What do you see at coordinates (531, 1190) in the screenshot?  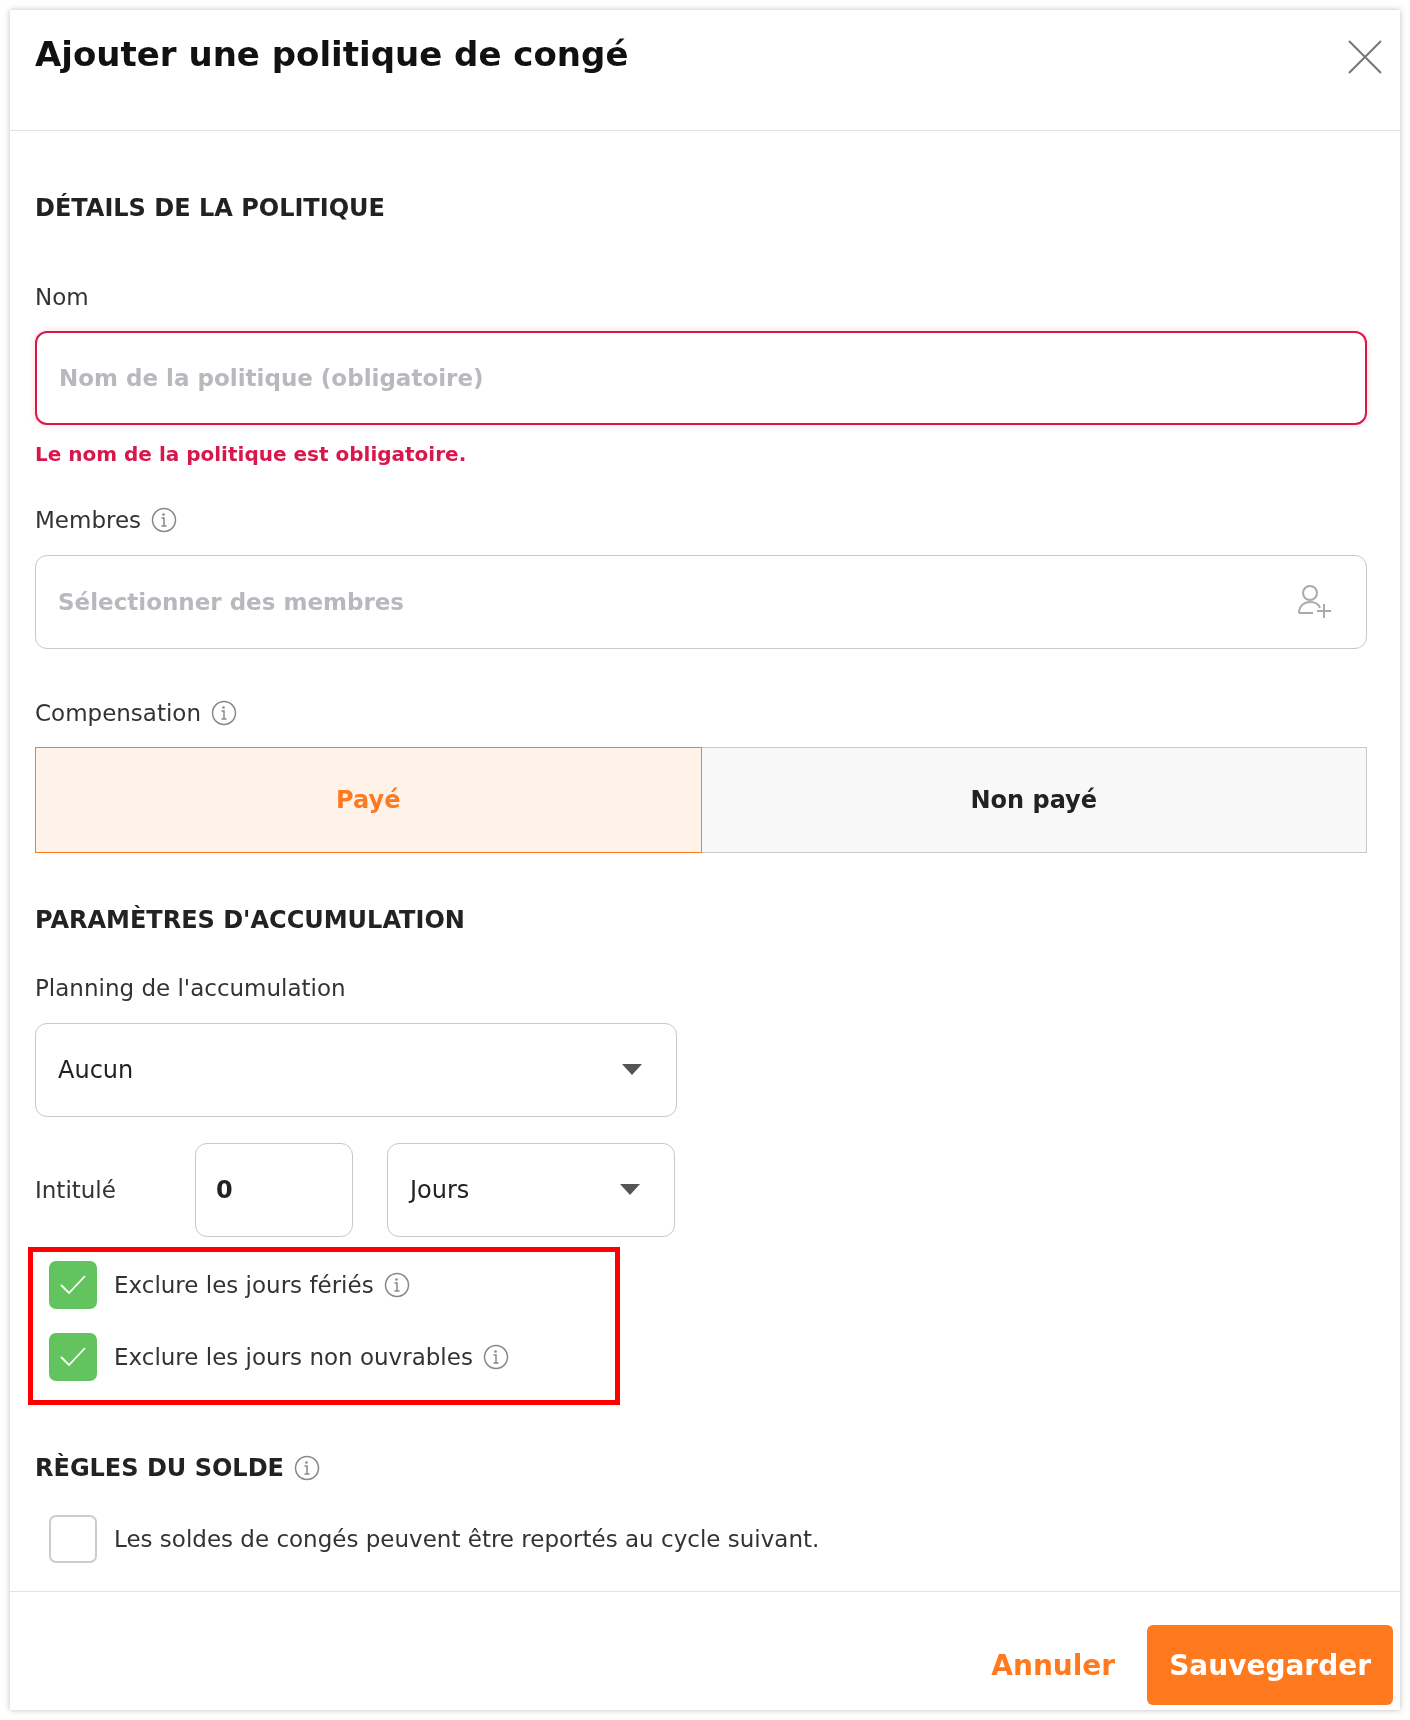 I see `unit-select: Jours` at bounding box center [531, 1190].